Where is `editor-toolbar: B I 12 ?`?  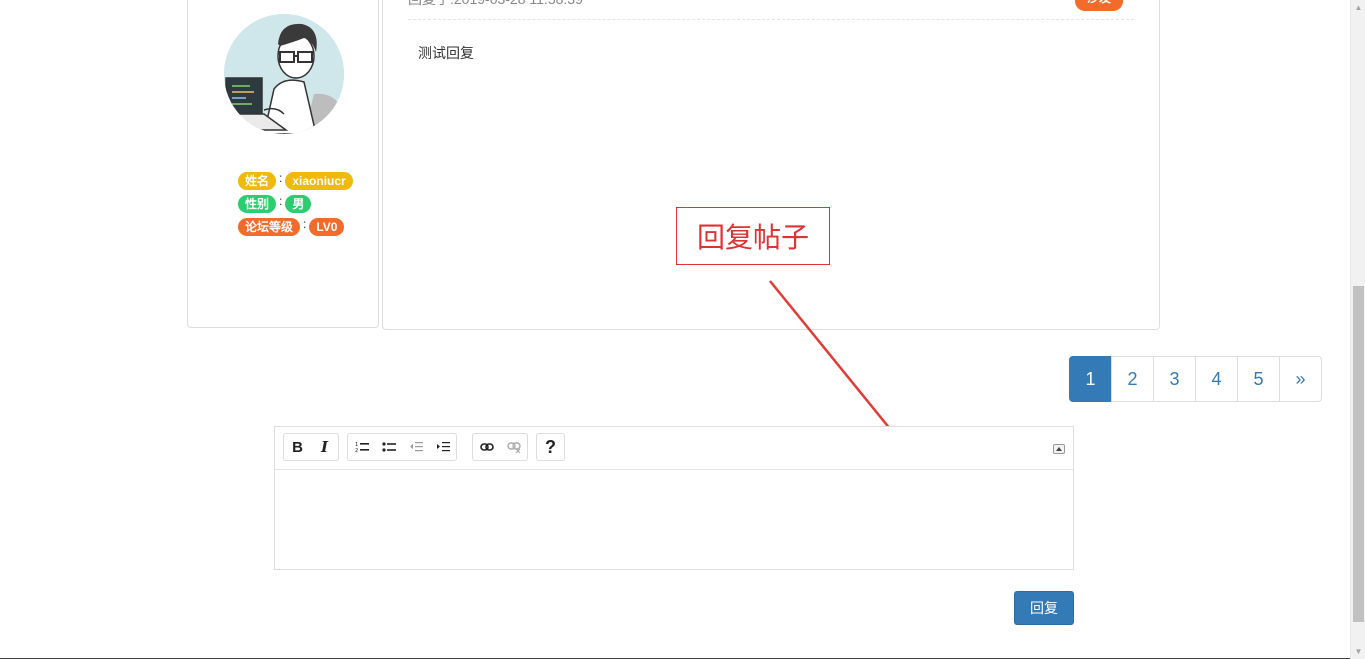
editor-toolbar: B I 12 ? is located at coordinates (674, 448).